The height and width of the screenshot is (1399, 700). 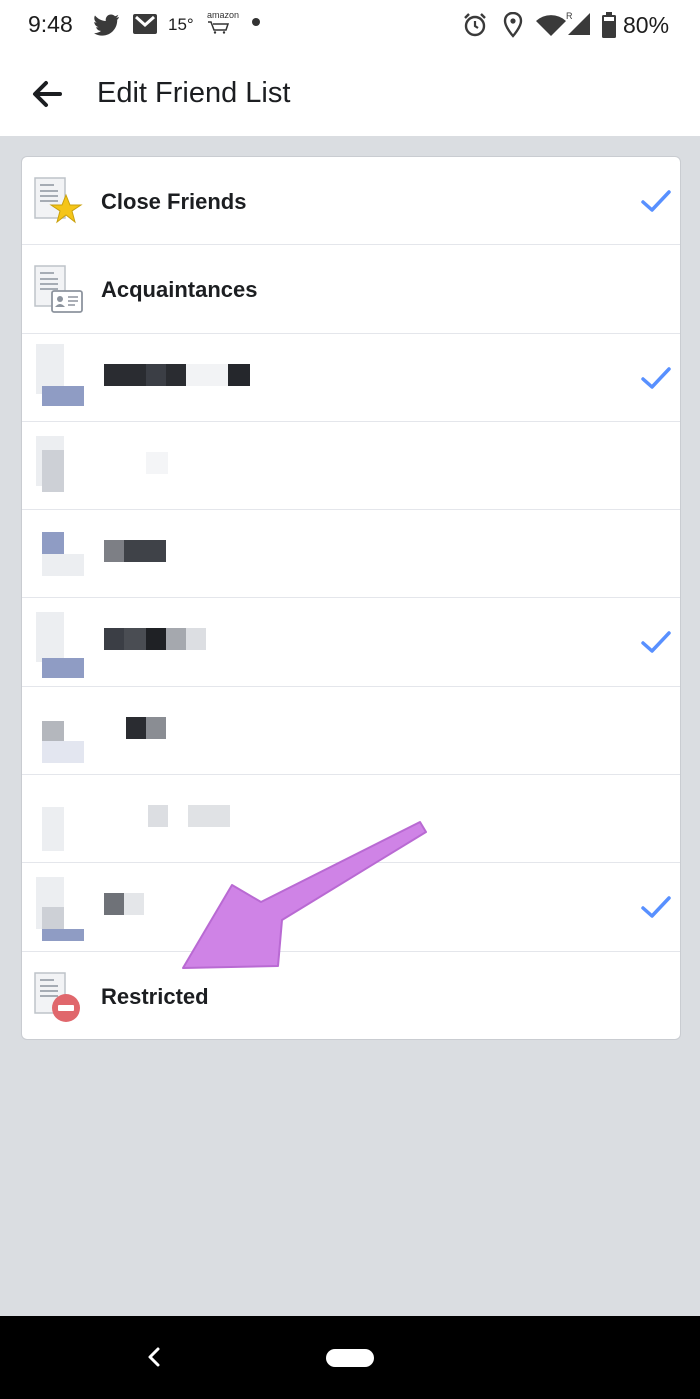 I want to click on svg-text: R, so click(x=569, y=16).